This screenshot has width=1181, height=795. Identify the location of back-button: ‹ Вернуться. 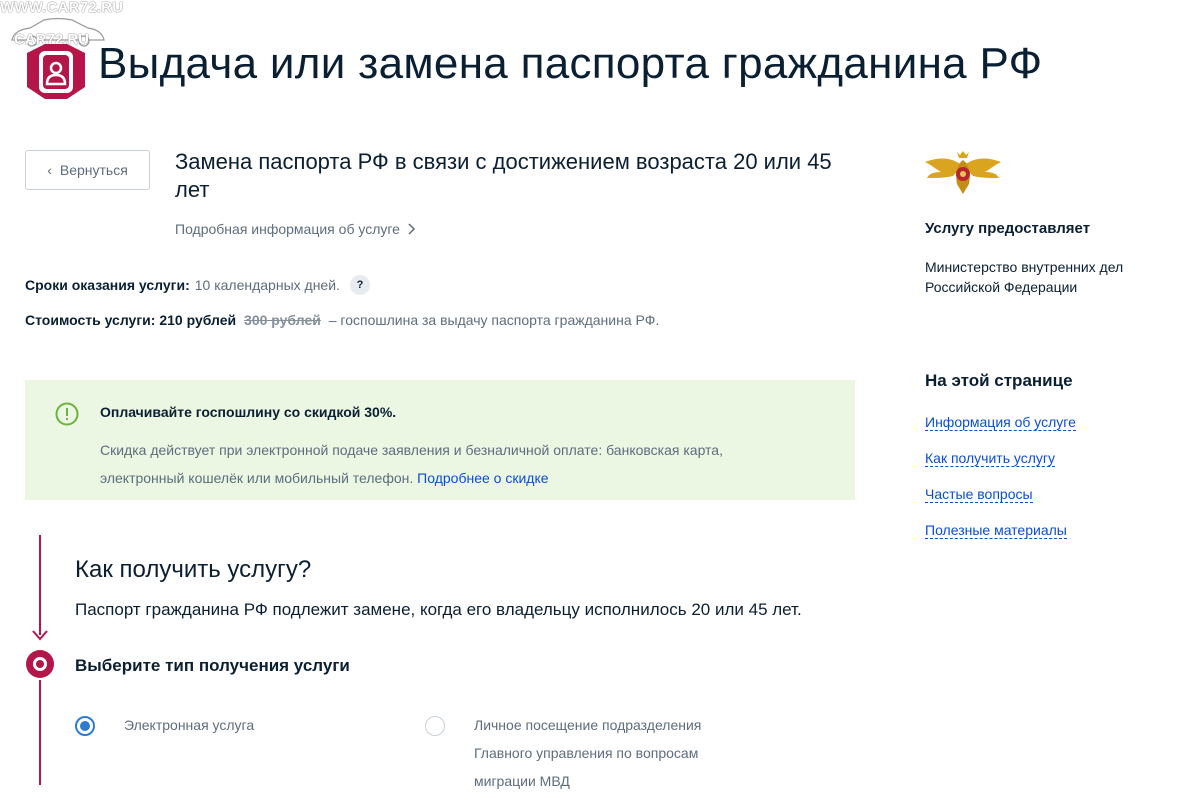
(87, 170).